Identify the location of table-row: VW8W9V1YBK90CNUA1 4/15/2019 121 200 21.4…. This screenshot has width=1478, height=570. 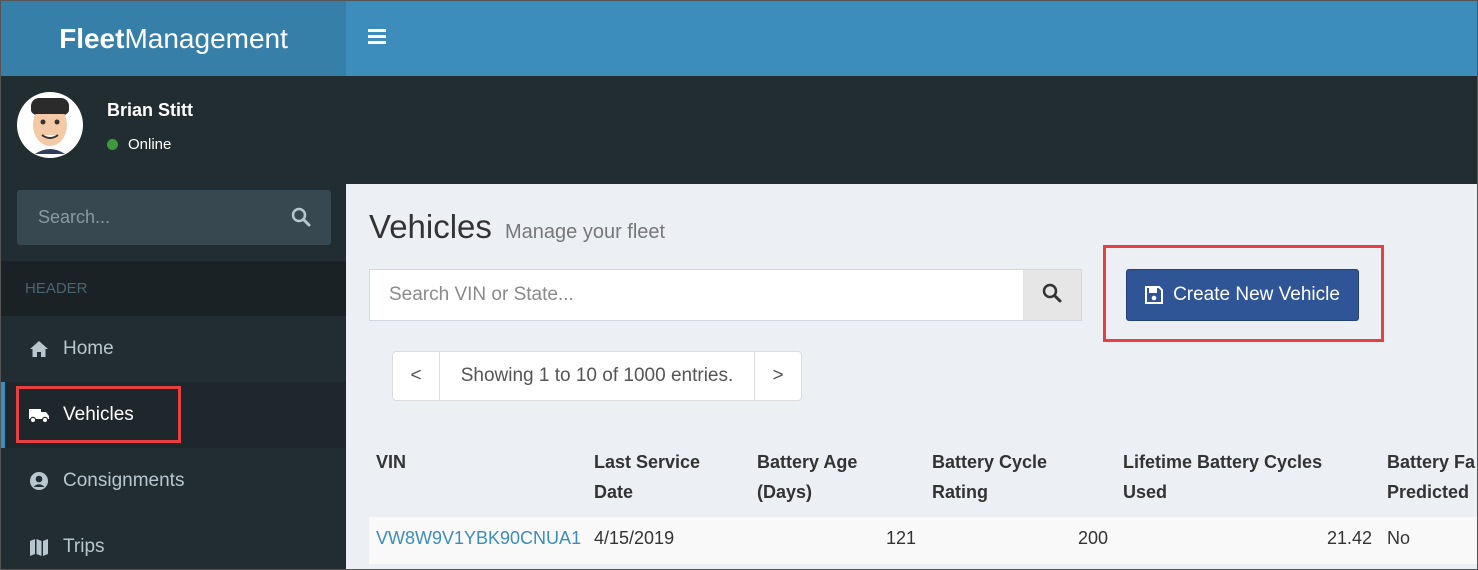
(923, 540).